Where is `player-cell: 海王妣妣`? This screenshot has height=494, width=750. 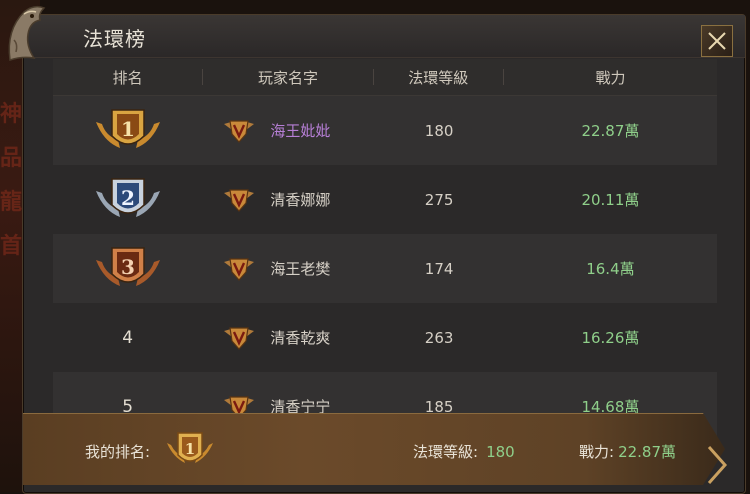
player-cell: 海王妣妣 is located at coordinates (287, 131).